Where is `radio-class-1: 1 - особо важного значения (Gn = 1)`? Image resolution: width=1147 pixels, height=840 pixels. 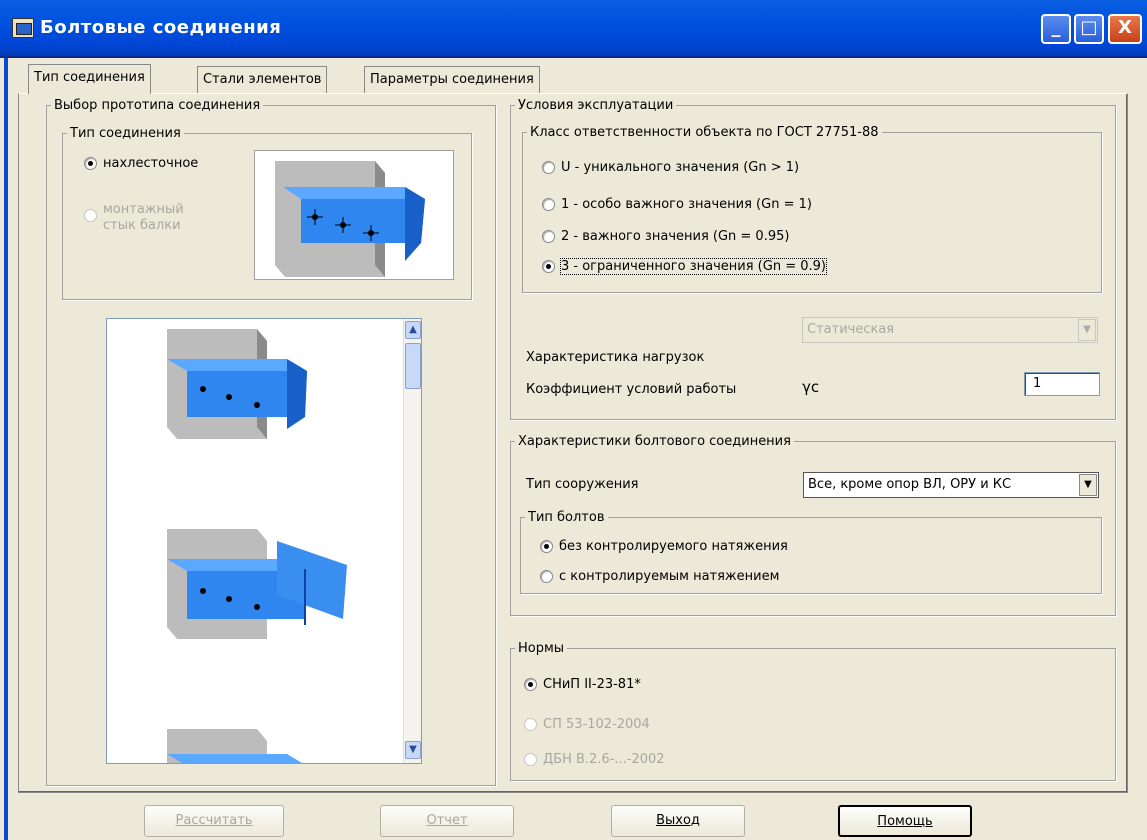 radio-class-1: 1 - особо важного значения (Gn = 1) is located at coordinates (677, 204).